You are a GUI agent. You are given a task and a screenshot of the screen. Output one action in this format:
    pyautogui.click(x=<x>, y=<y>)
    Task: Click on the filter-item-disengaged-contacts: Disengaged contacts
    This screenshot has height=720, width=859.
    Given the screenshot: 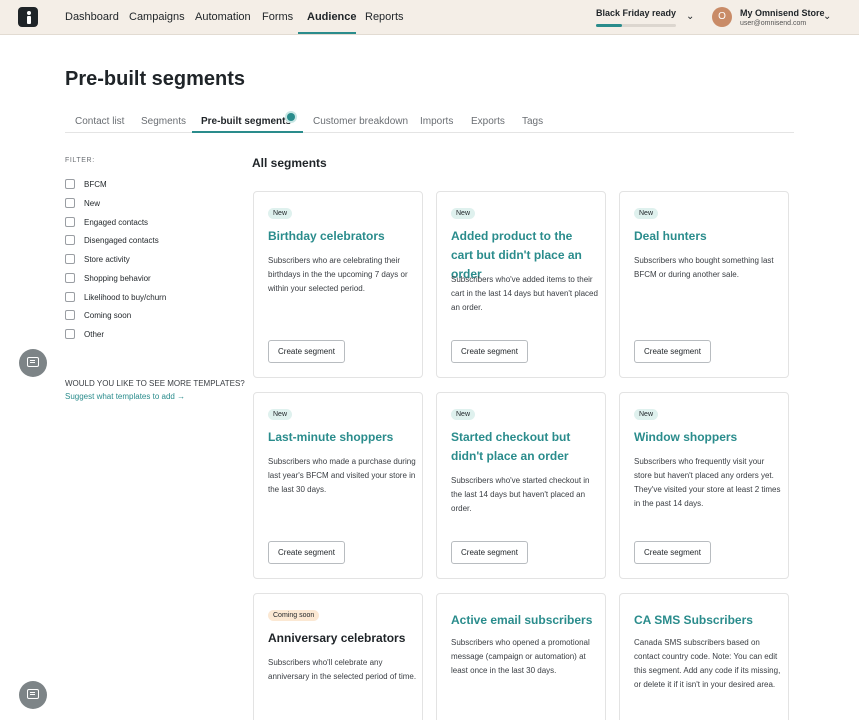 What is the action you would take?
    pyautogui.click(x=112, y=240)
    